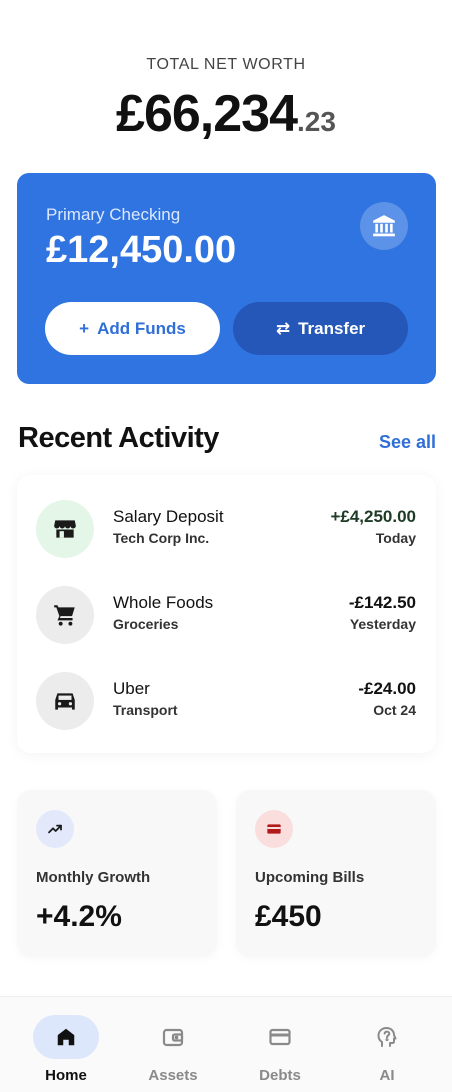 The image size is (452, 1092). What do you see at coordinates (207, 114) in the screenshot?
I see `net-worth-whole: £66,234` at bounding box center [207, 114].